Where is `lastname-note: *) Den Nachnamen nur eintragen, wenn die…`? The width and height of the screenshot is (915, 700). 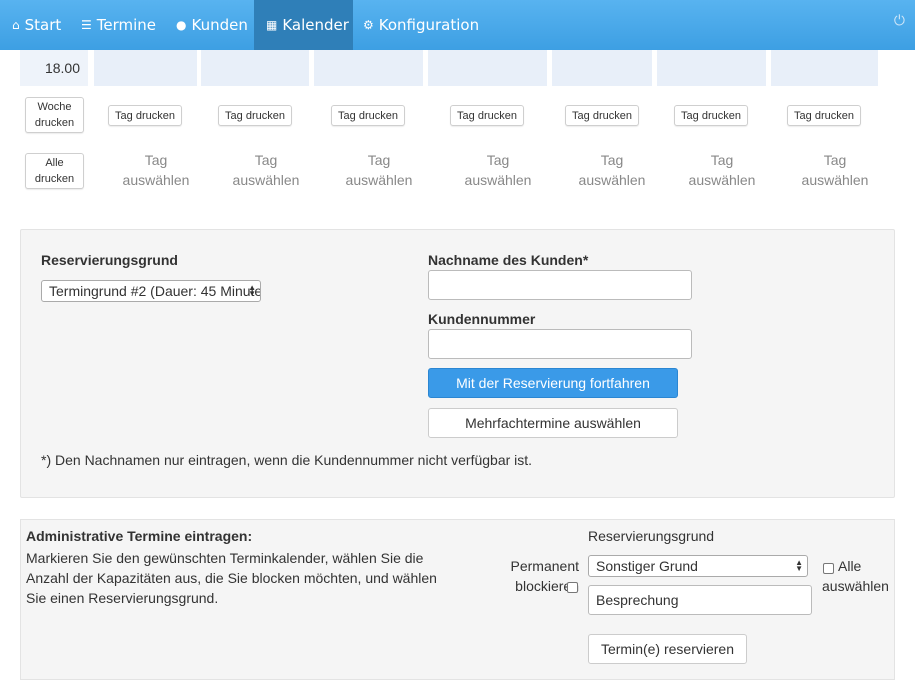 lastname-note: *) Den Nachnamen nur eintragen, wenn die… is located at coordinates (287, 460).